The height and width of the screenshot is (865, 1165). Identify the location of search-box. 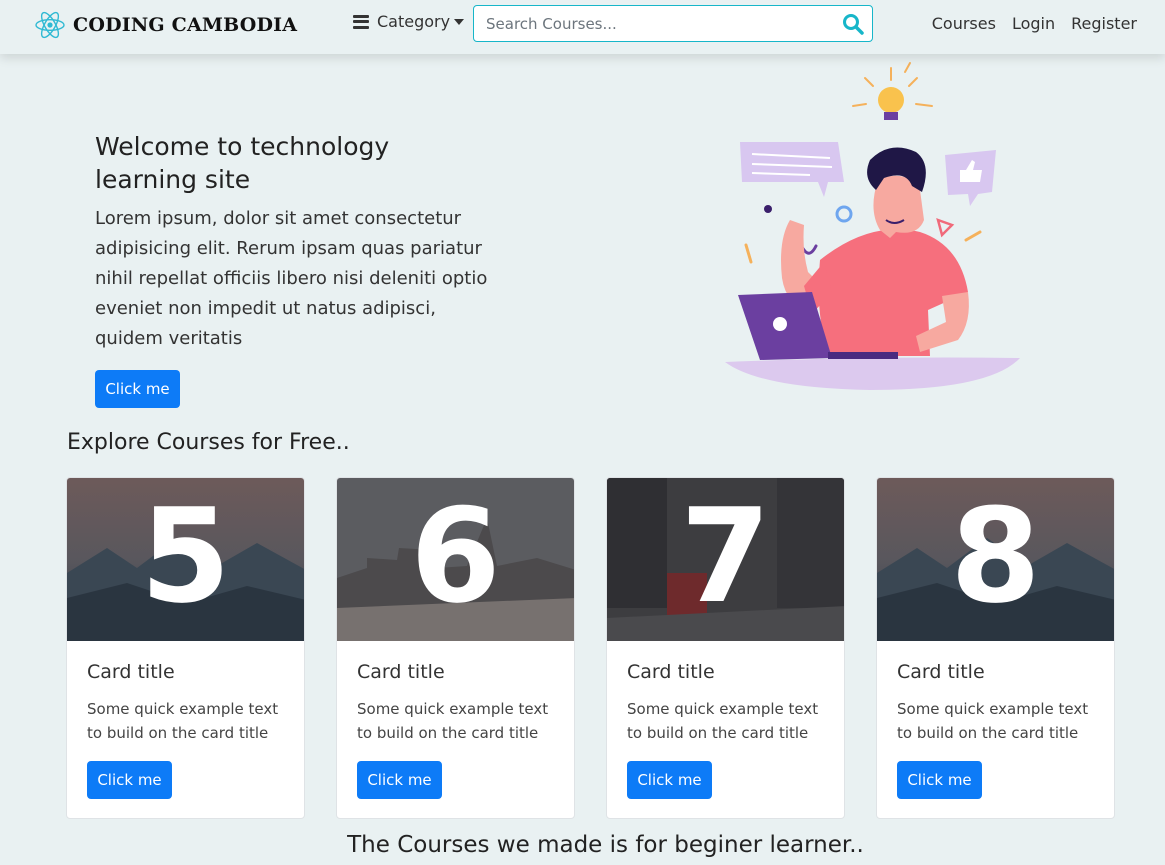
(673, 23).